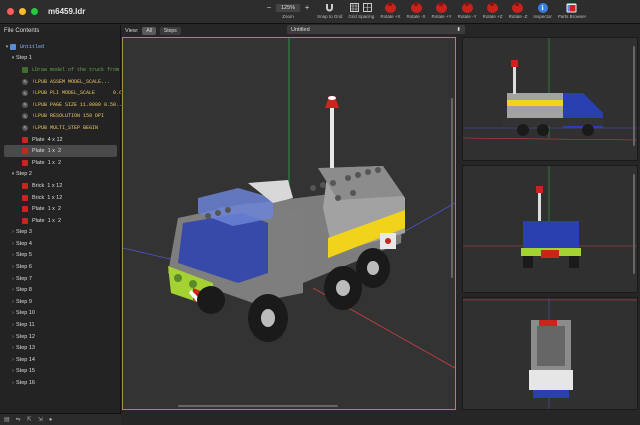 The height and width of the screenshot is (425, 640). What do you see at coordinates (60, 360) in the screenshot?
I see `tree-step-row: › Step 14` at bounding box center [60, 360].